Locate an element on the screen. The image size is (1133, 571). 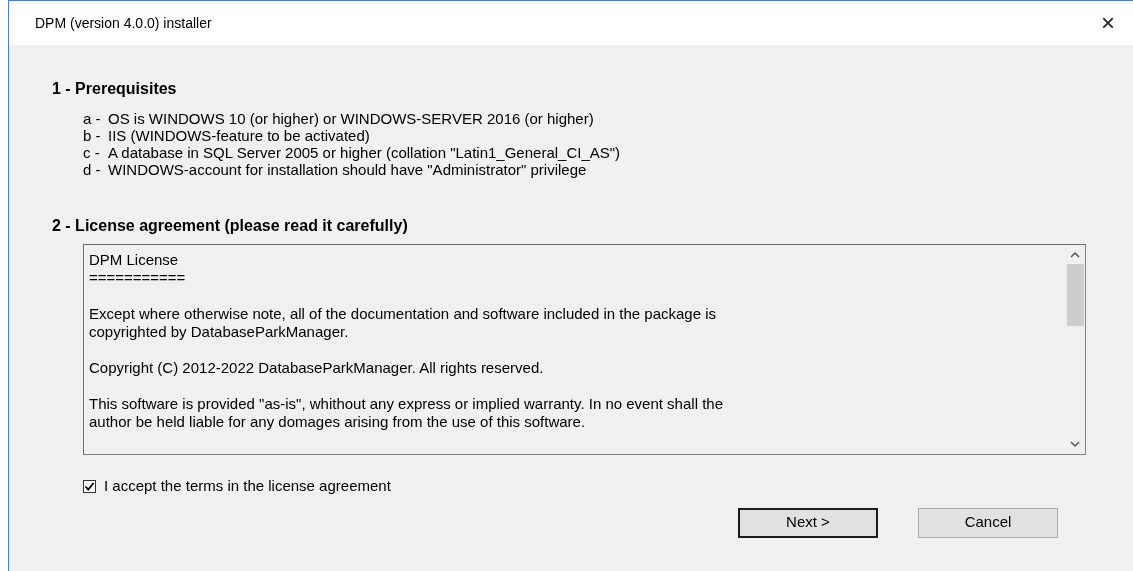
license-text-line: author be held liable for any domages arising from the use of this software. is located at coordinates (338, 422).